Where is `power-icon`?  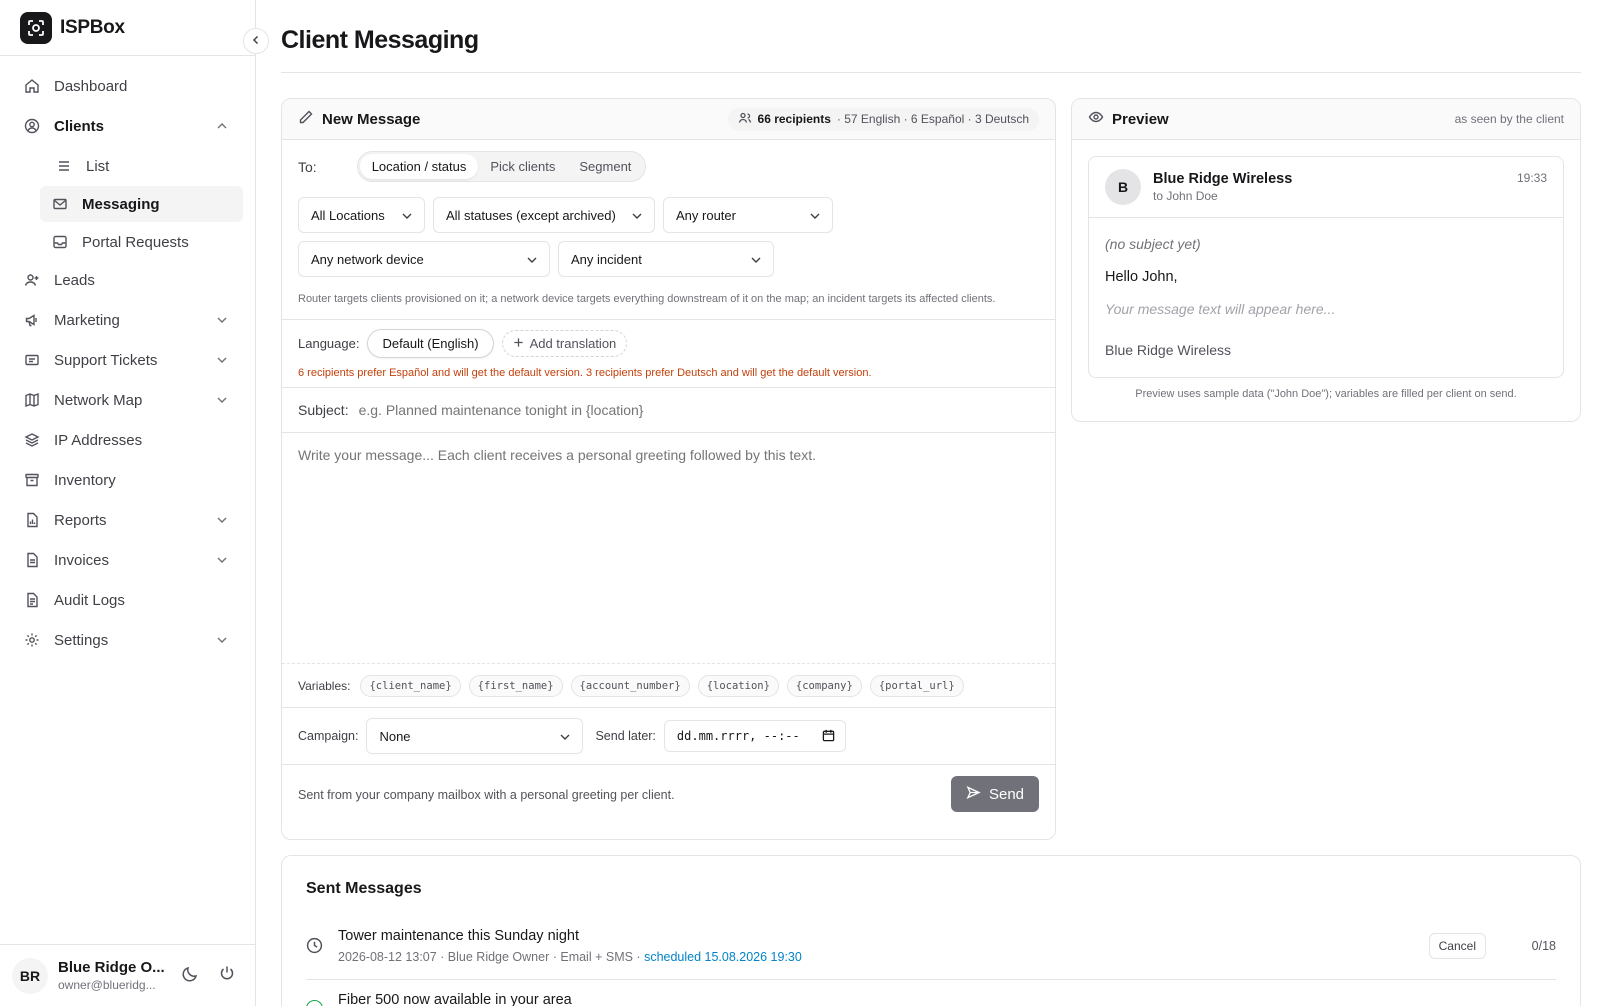
power-icon is located at coordinates (227, 975).